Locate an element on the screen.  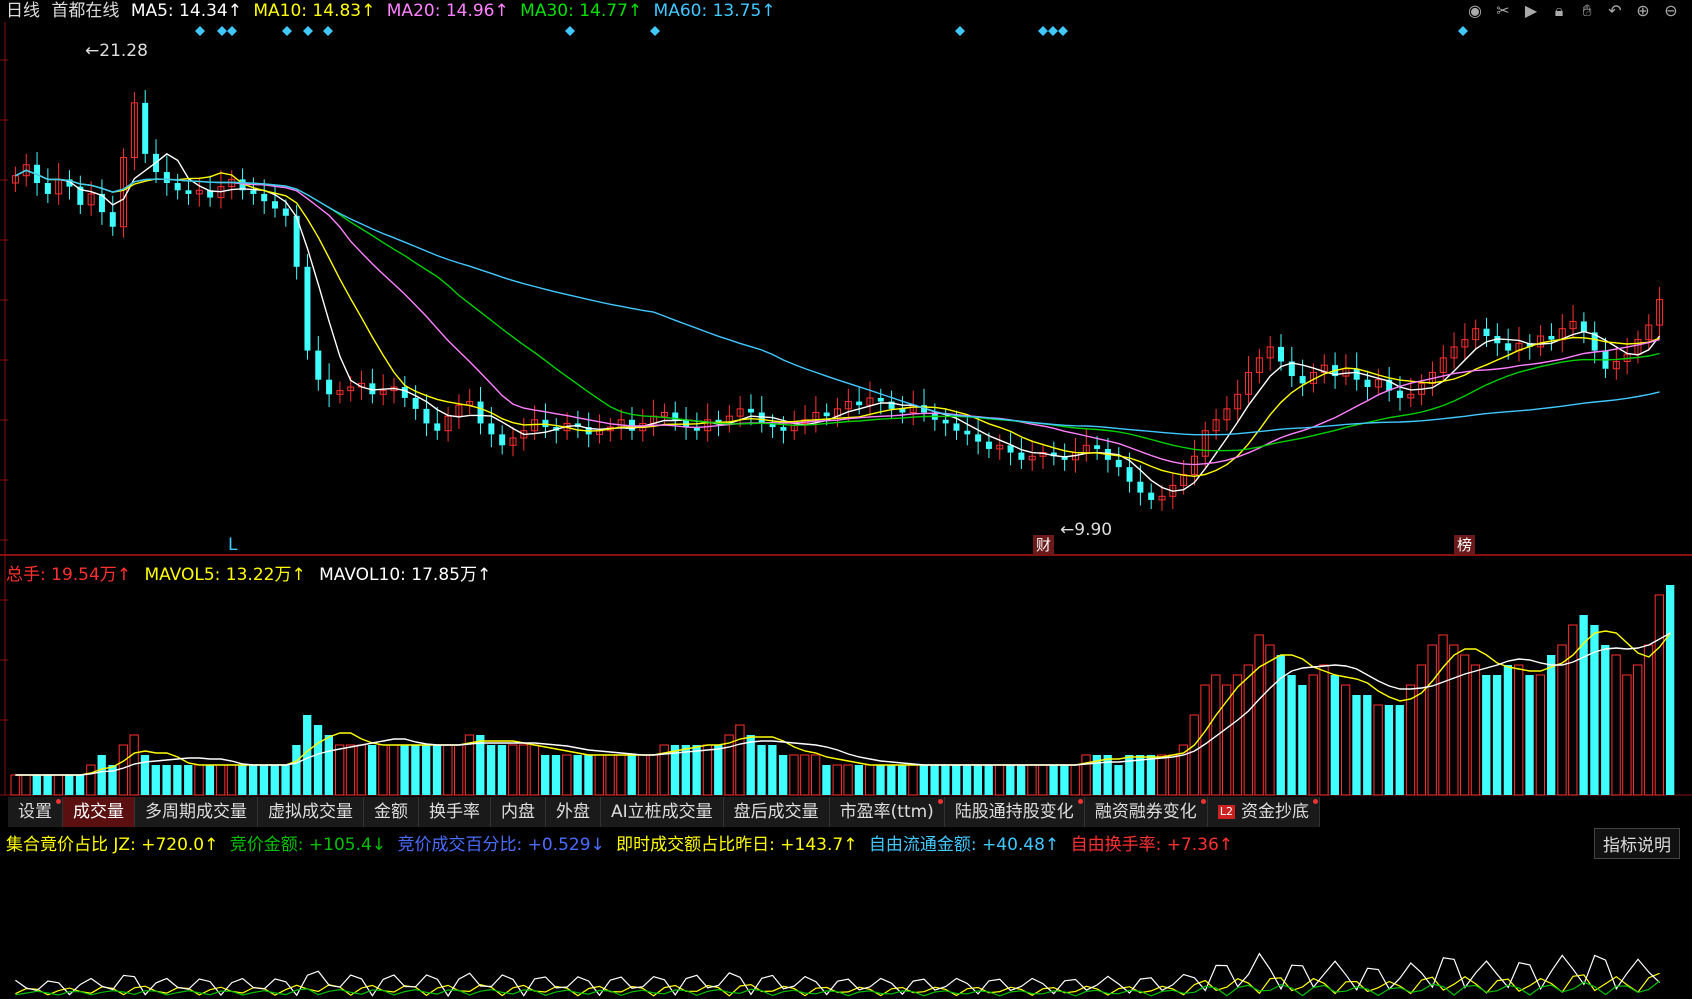
l-marker: L is located at coordinates (233, 545).